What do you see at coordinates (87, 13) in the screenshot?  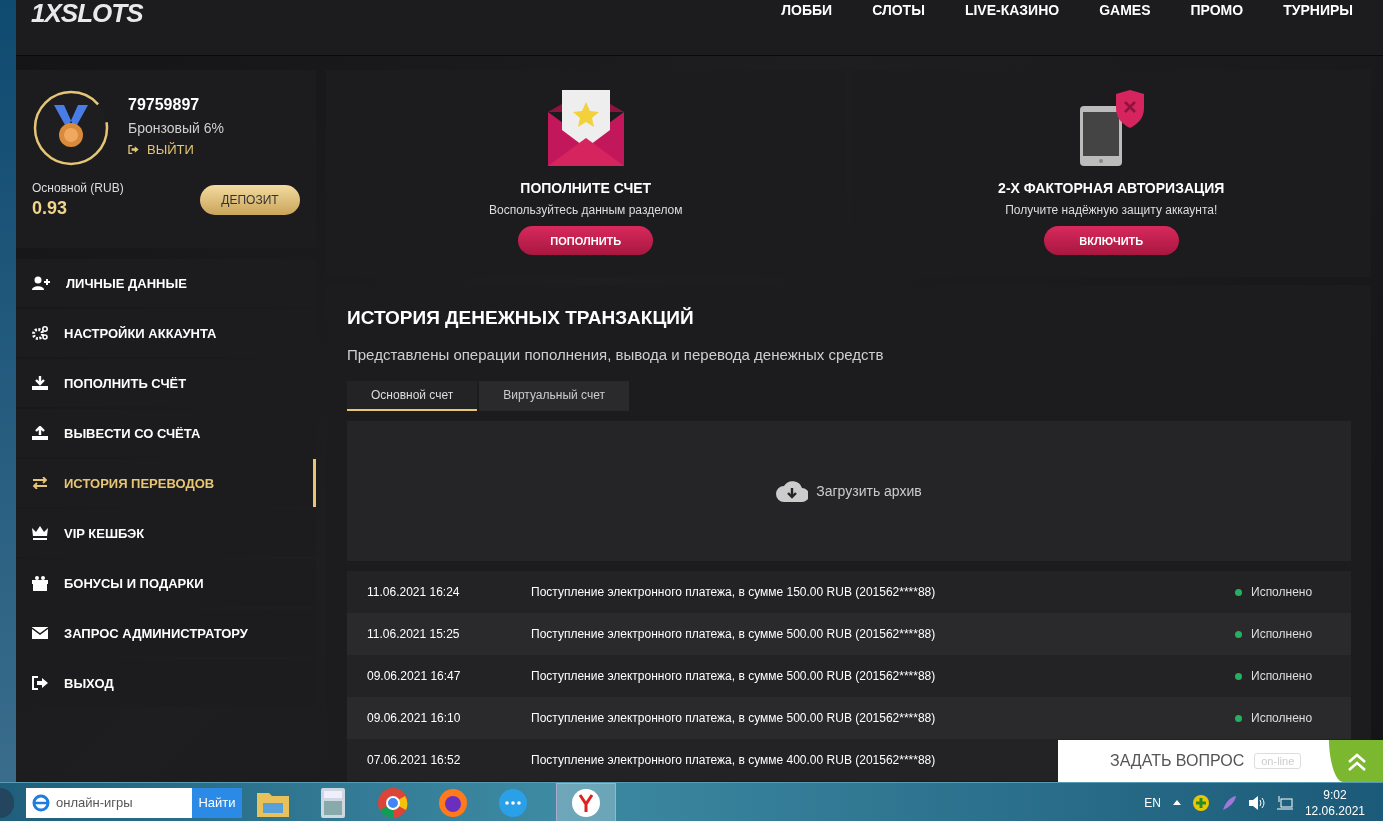 I see `site-logo: 1XSLOTS` at bounding box center [87, 13].